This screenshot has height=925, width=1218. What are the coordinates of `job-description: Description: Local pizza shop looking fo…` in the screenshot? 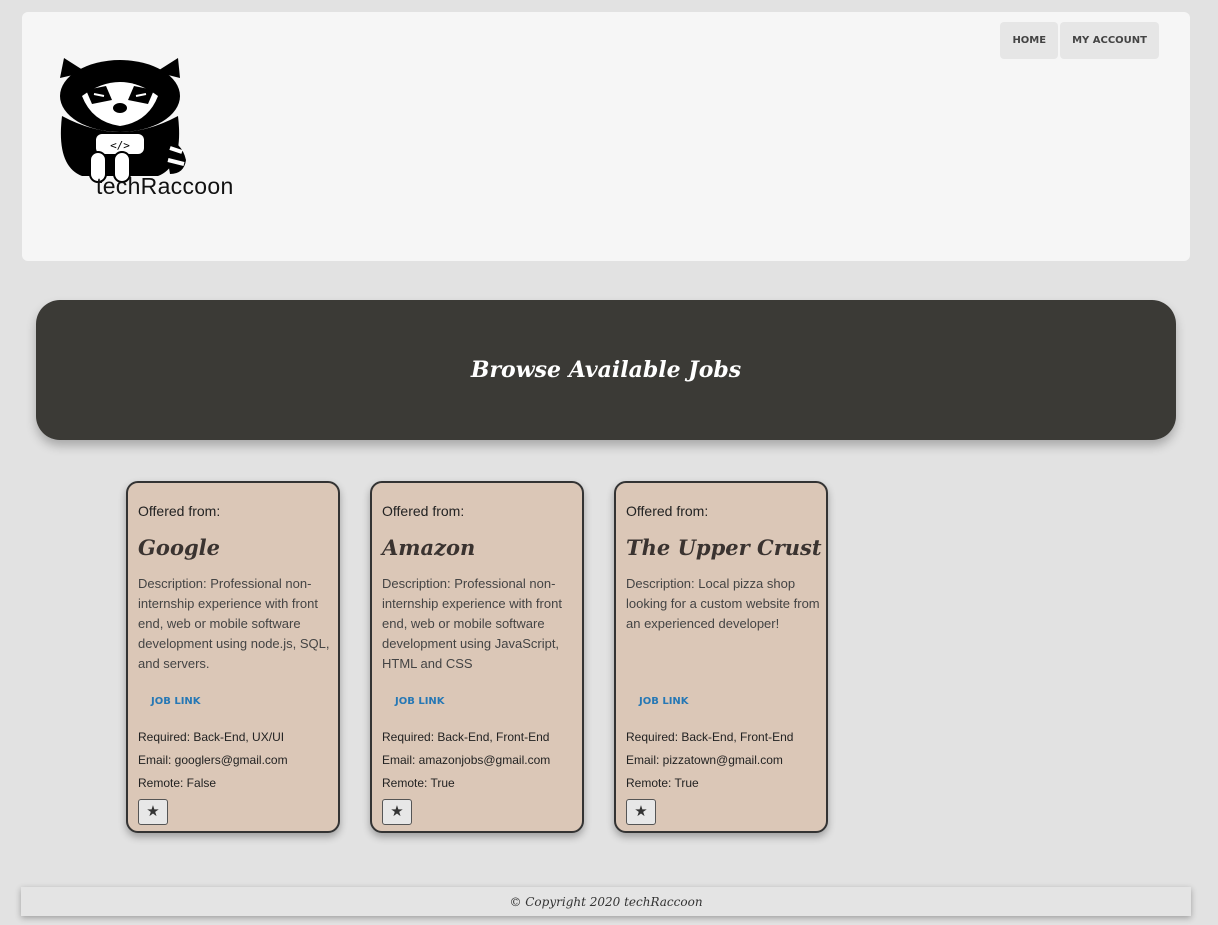 It's located at (723, 603).